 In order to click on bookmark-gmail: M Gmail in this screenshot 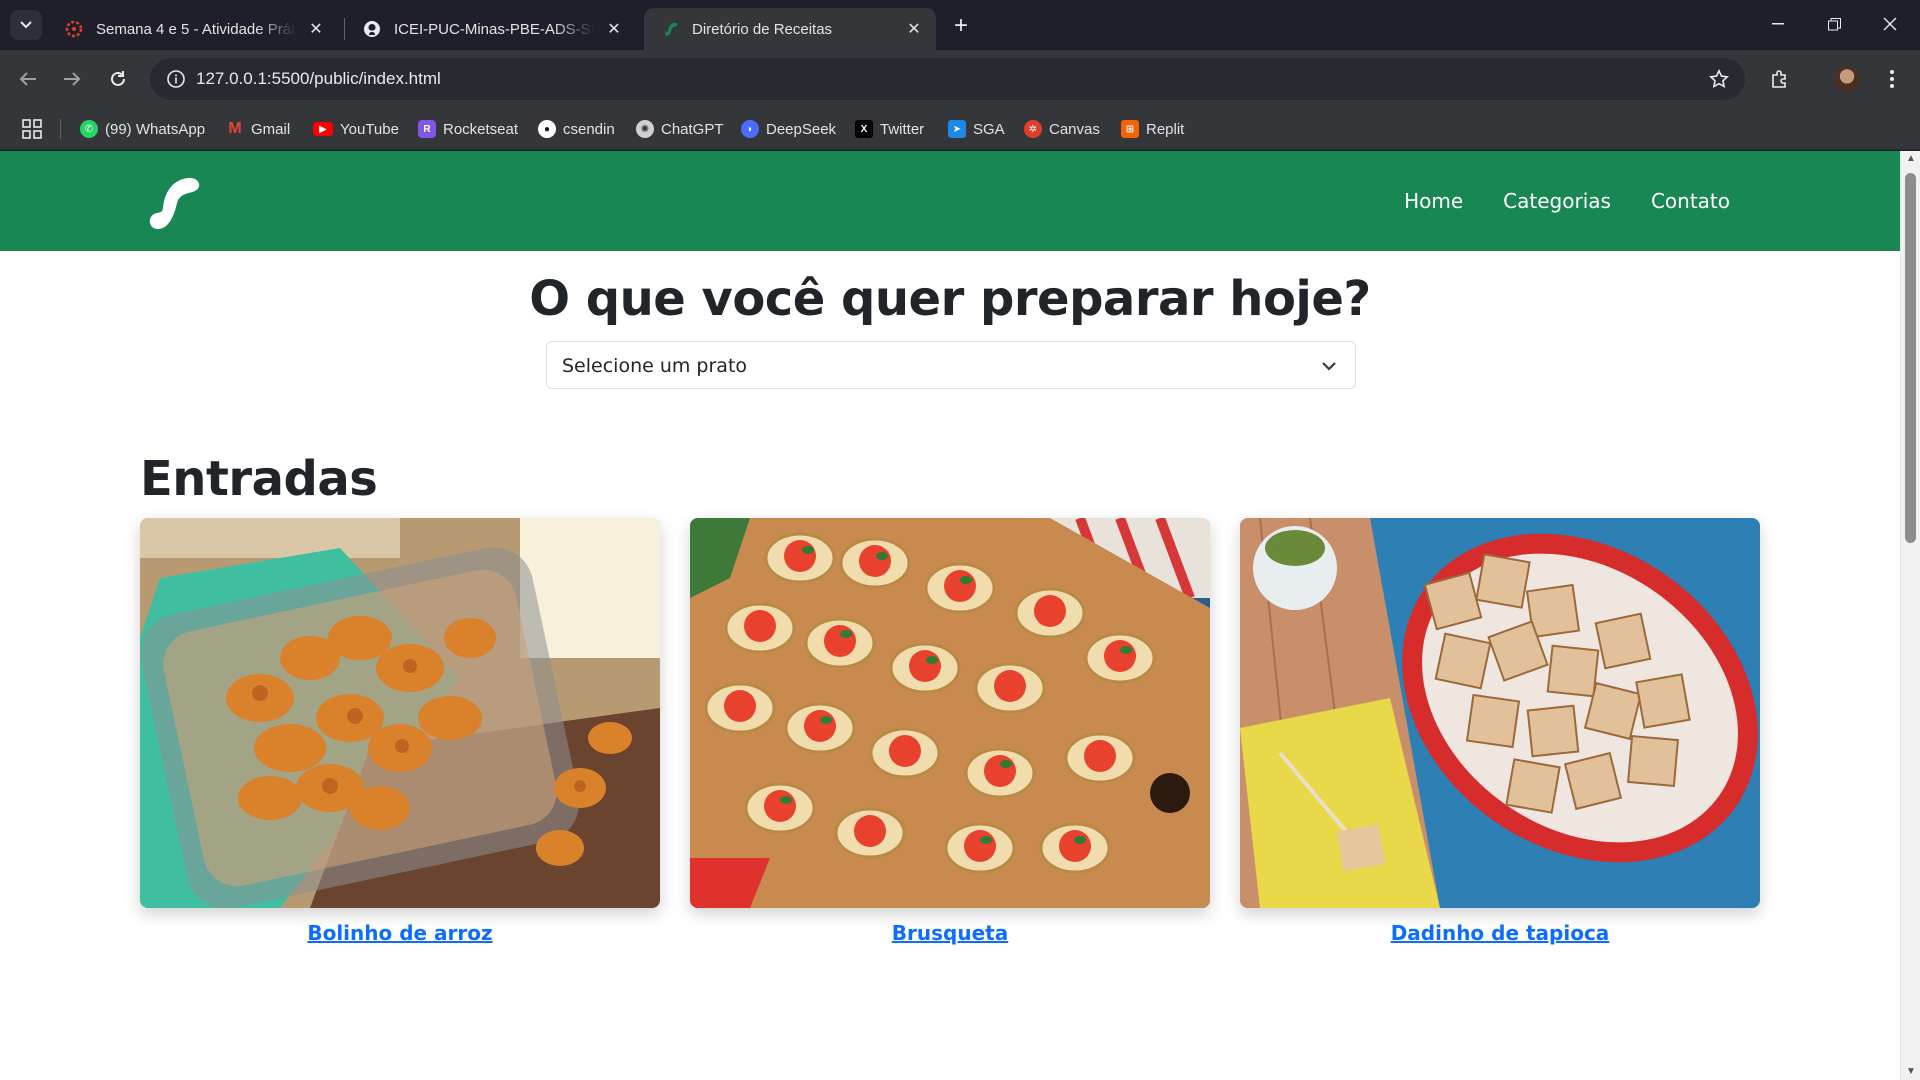, I will do `click(258, 129)`.